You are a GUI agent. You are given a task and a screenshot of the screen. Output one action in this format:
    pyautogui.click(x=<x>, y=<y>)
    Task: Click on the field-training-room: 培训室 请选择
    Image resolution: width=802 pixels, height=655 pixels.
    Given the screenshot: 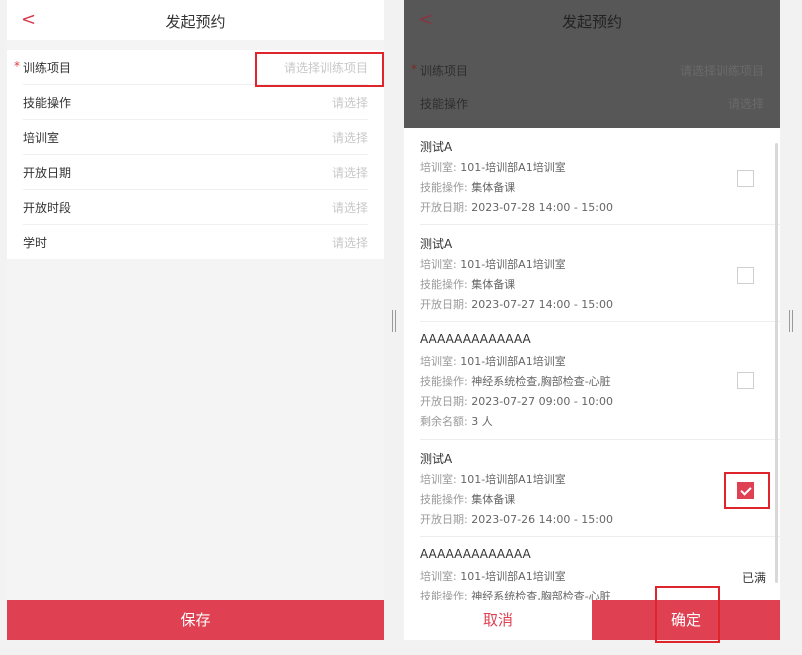 What is the action you would take?
    pyautogui.click(x=195, y=137)
    